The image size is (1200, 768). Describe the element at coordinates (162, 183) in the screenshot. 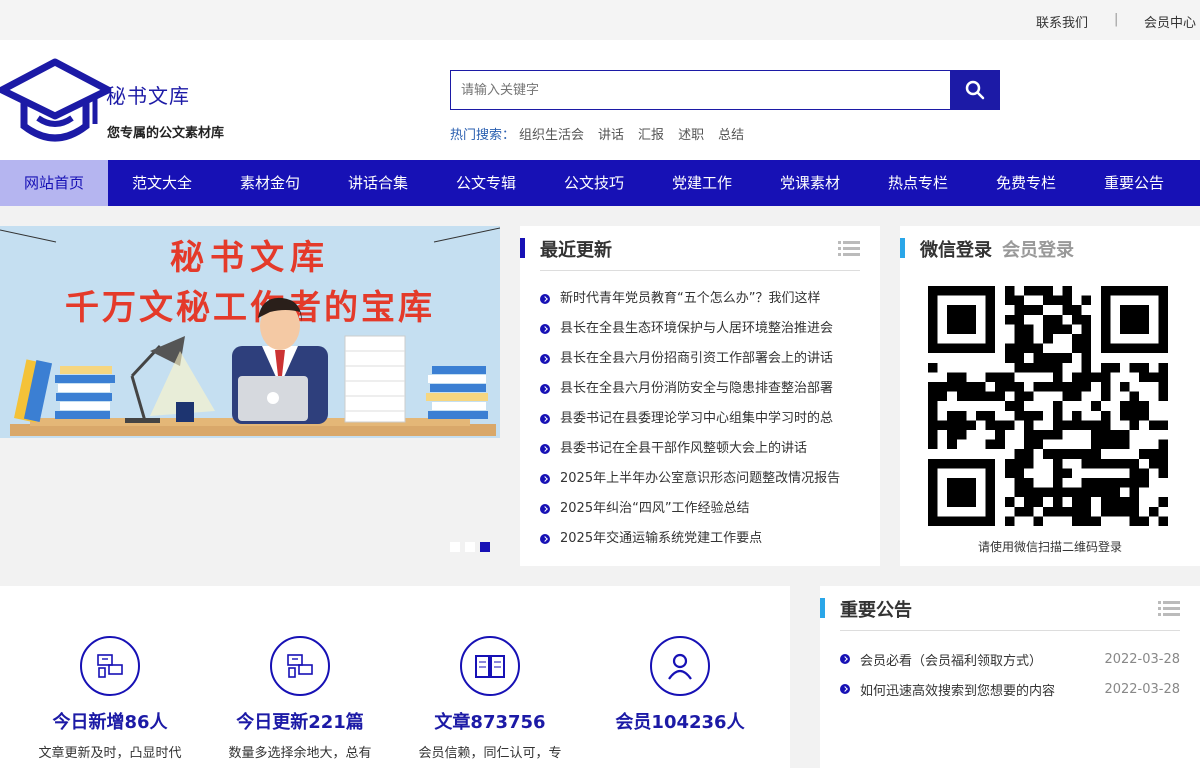

I see `nav-item-essays: 范文大全` at that location.